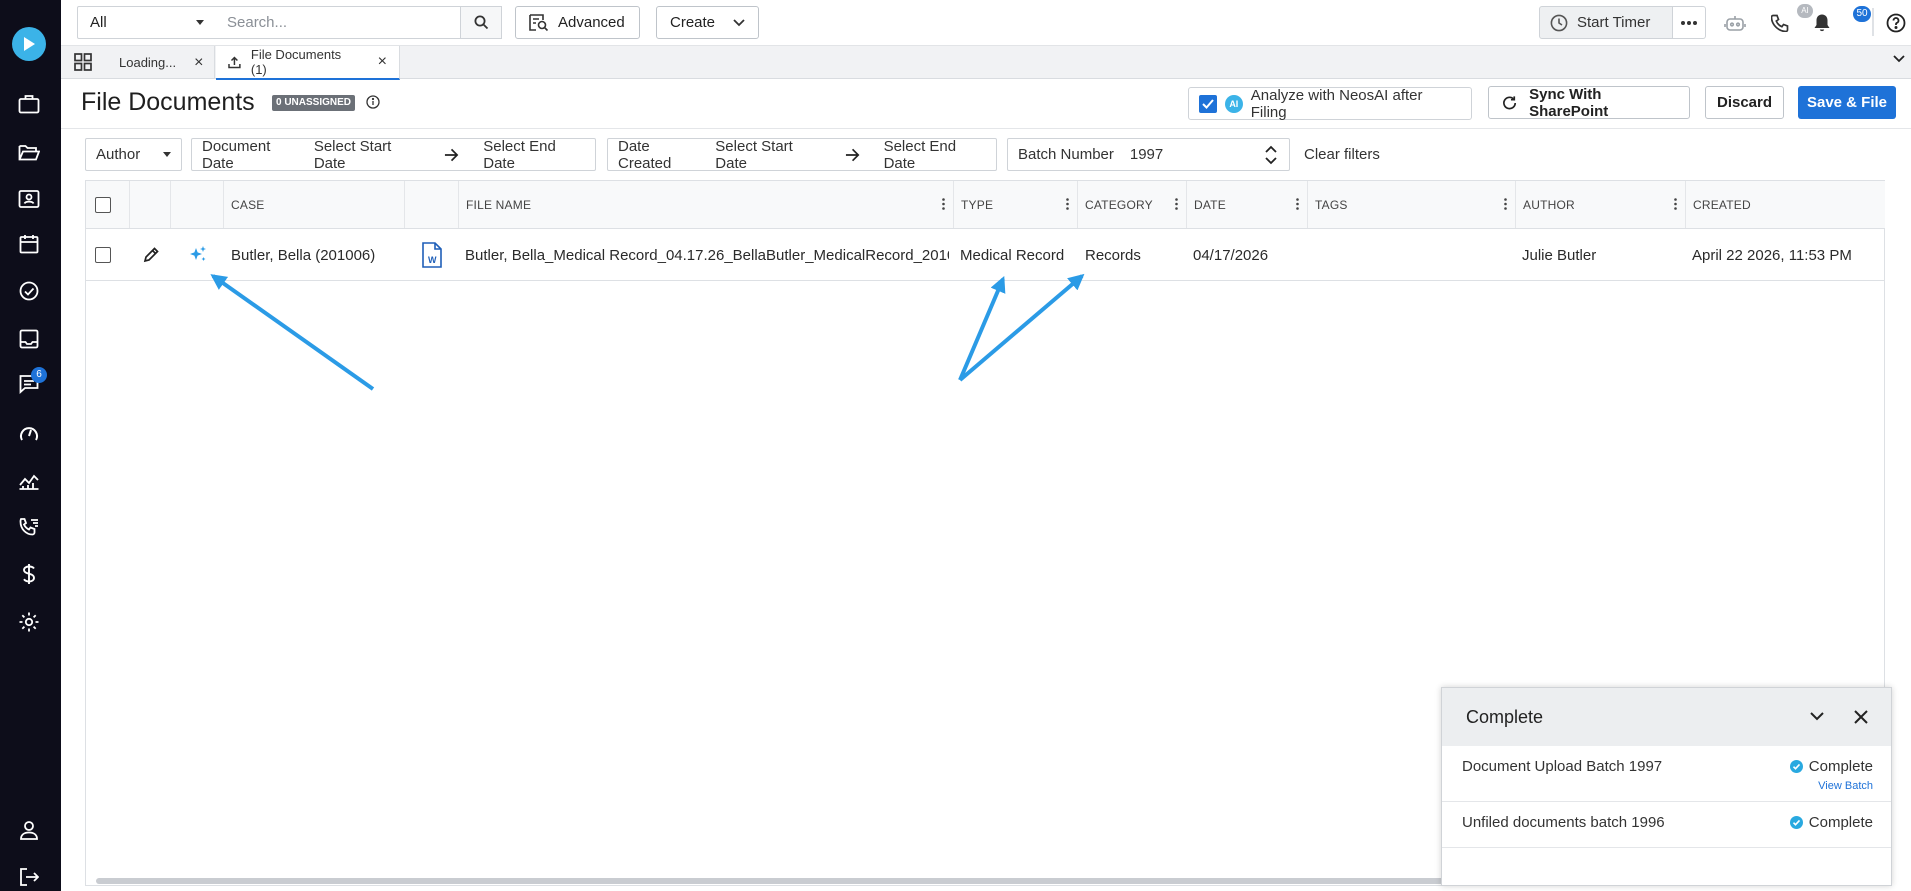 This screenshot has width=1911, height=891. I want to click on task-check-icon, so click(29, 291).